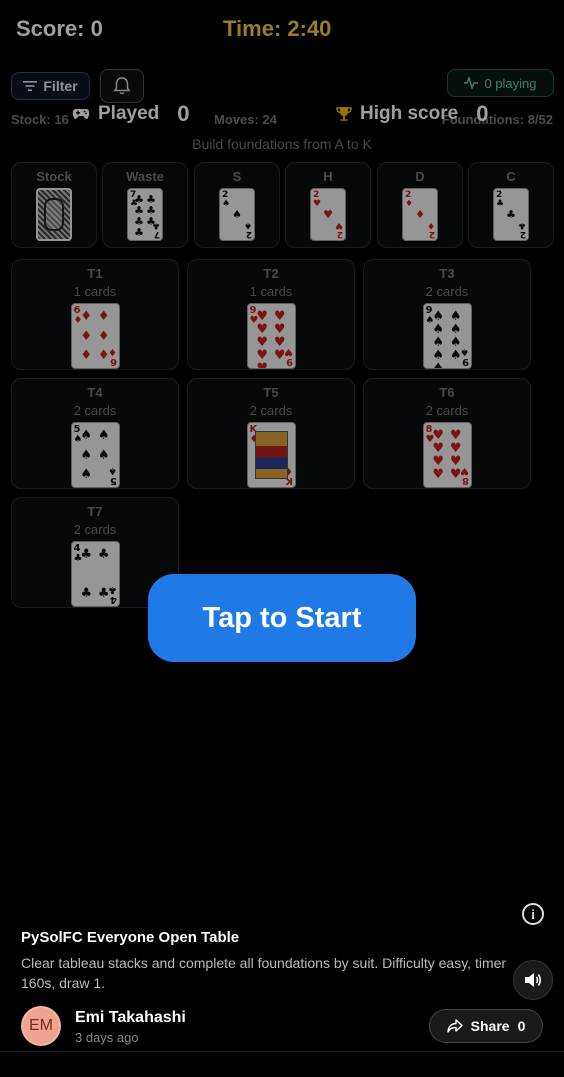  Describe the element at coordinates (482, 113) in the screenshot. I see `high-score-value: 0` at that location.